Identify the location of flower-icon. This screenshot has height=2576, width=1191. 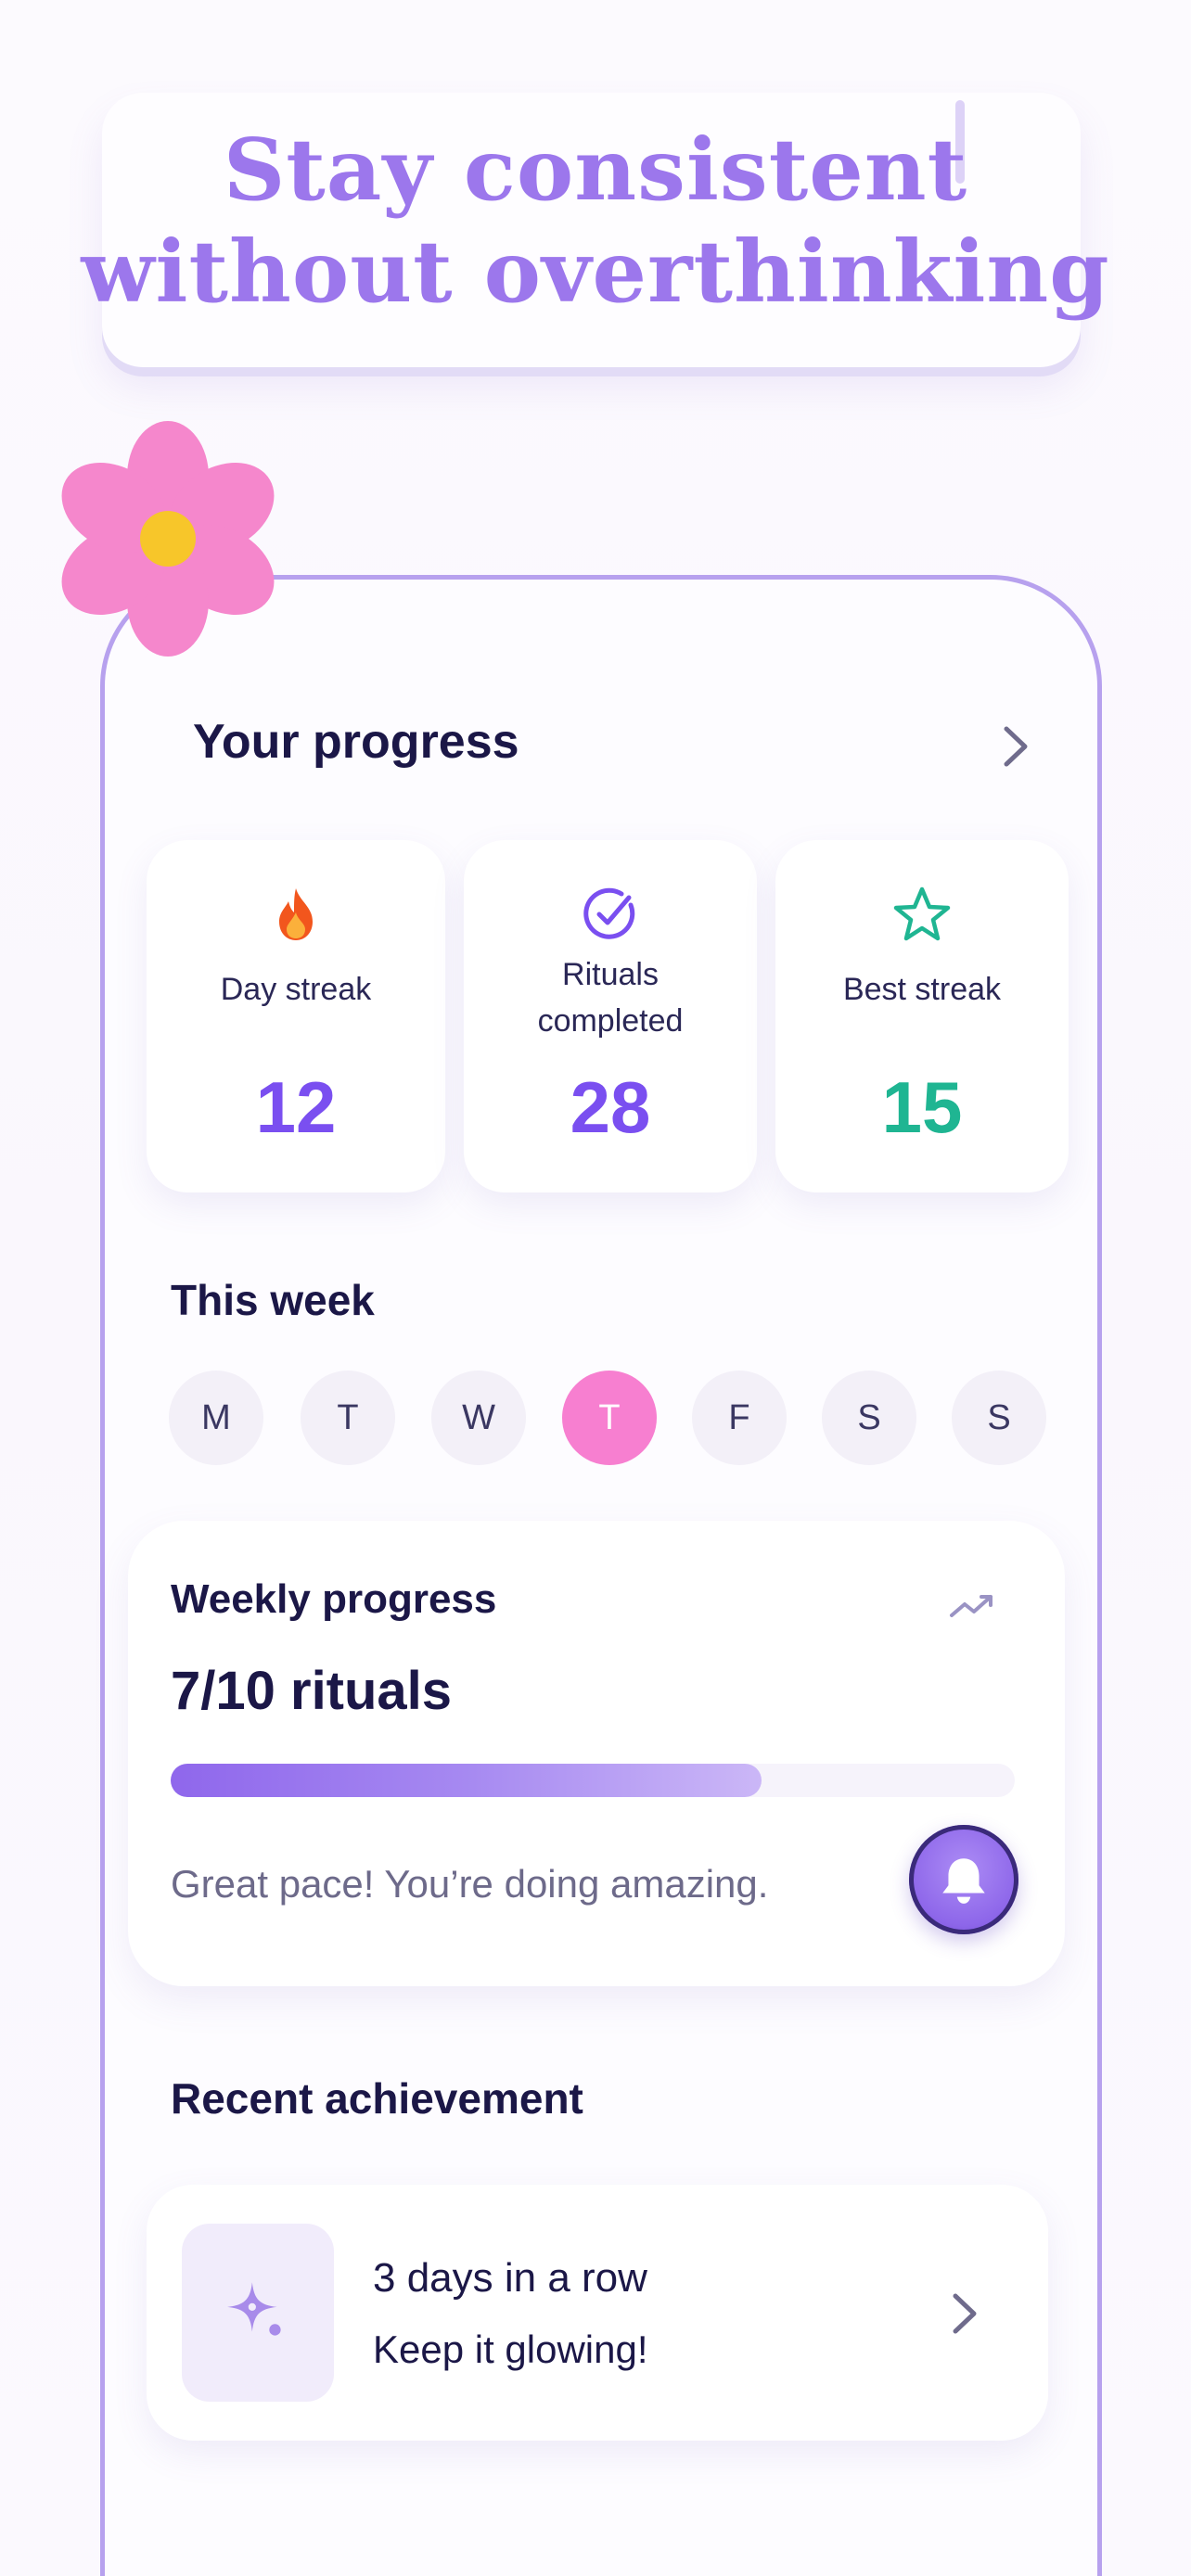
(168, 539).